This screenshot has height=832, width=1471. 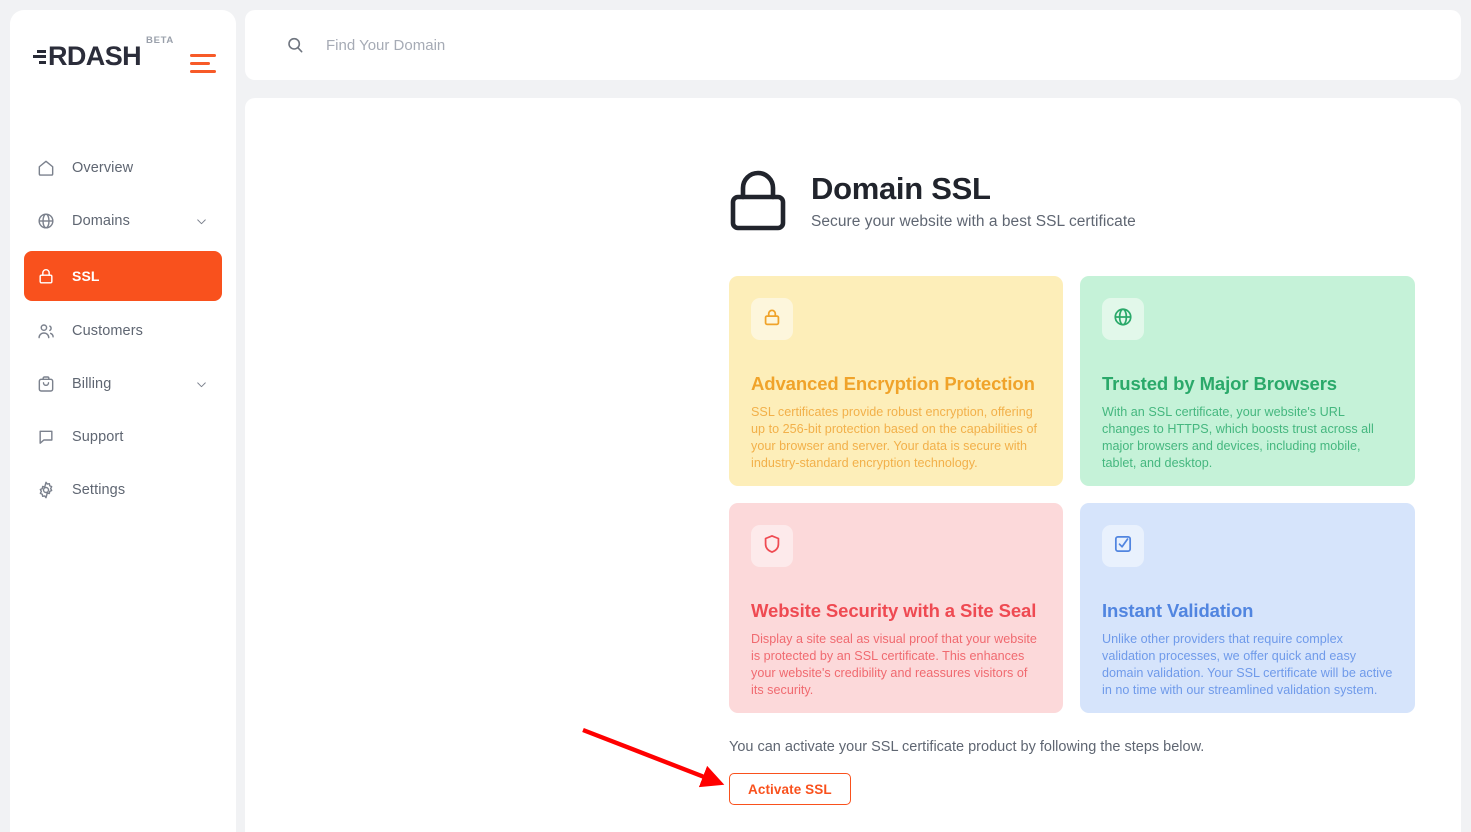 I want to click on hamburger-icon, so click(x=203, y=63).